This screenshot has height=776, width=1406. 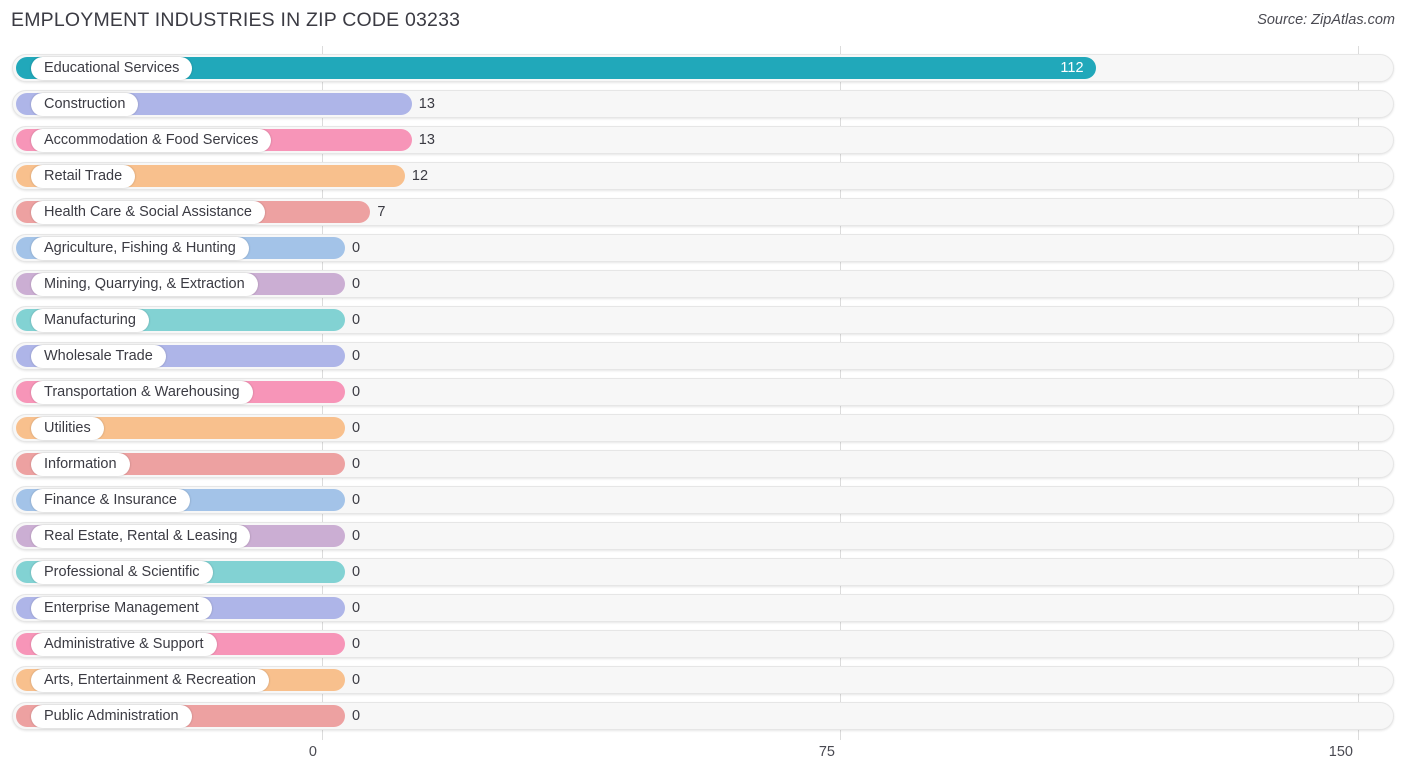 What do you see at coordinates (67, 428) in the screenshot?
I see `bar-category-label: Utilities` at bounding box center [67, 428].